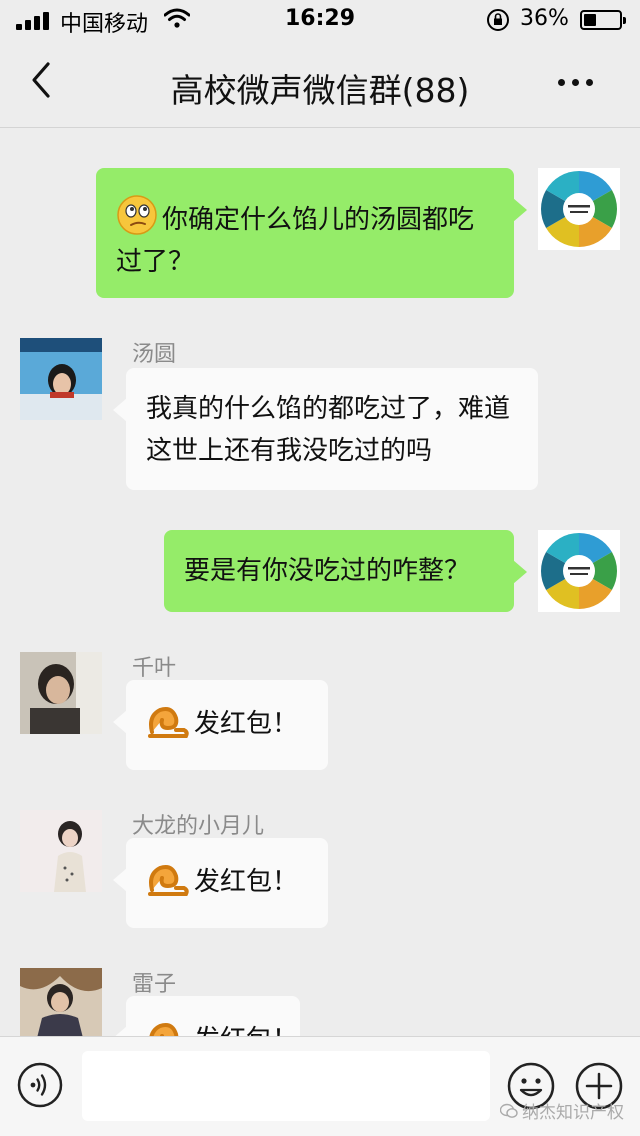 The image size is (640, 1136). I want to click on message-text: 我真的什么馅的都吃过了，难道这世上还有我没吃过的吗, so click(328, 430).